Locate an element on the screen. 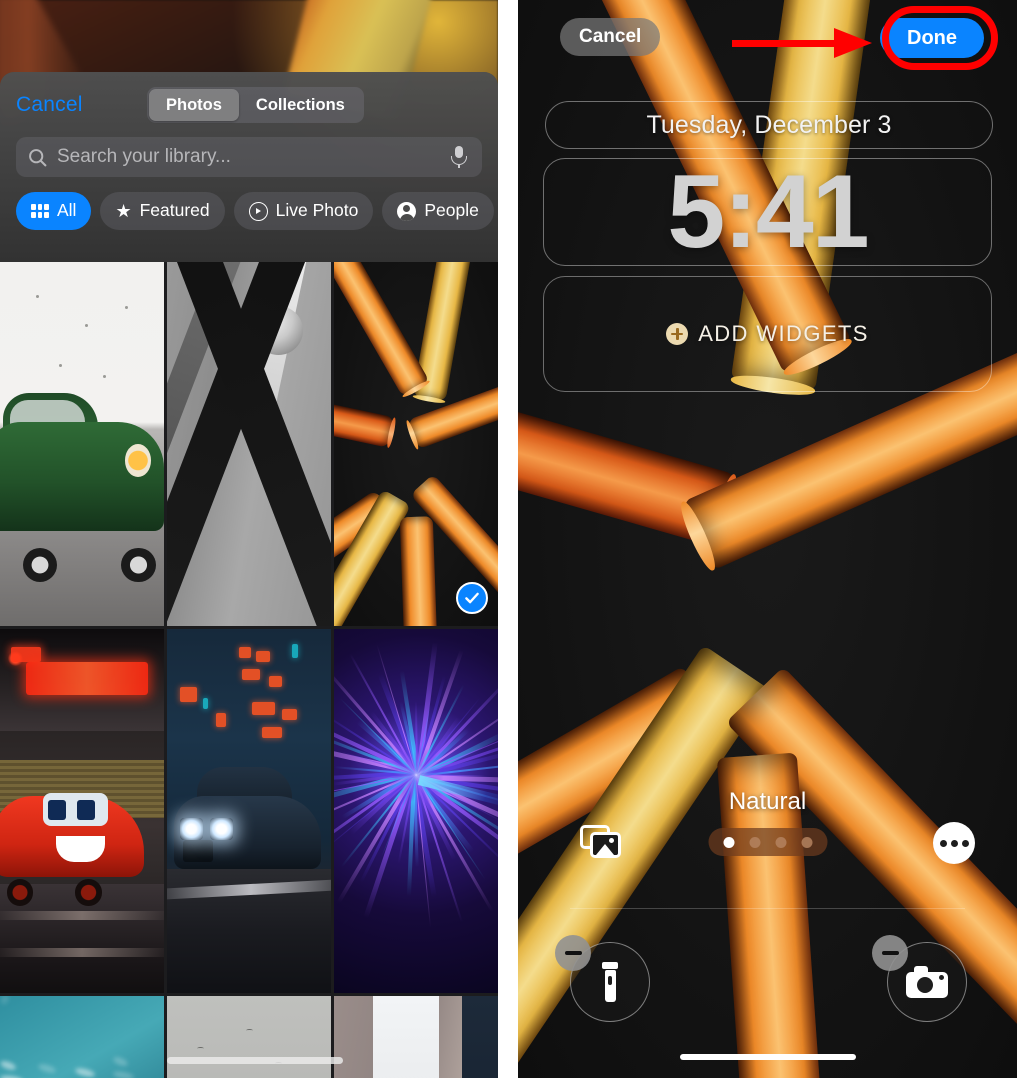  photo-thumbnail-bmw-night-city is located at coordinates (249, 811).